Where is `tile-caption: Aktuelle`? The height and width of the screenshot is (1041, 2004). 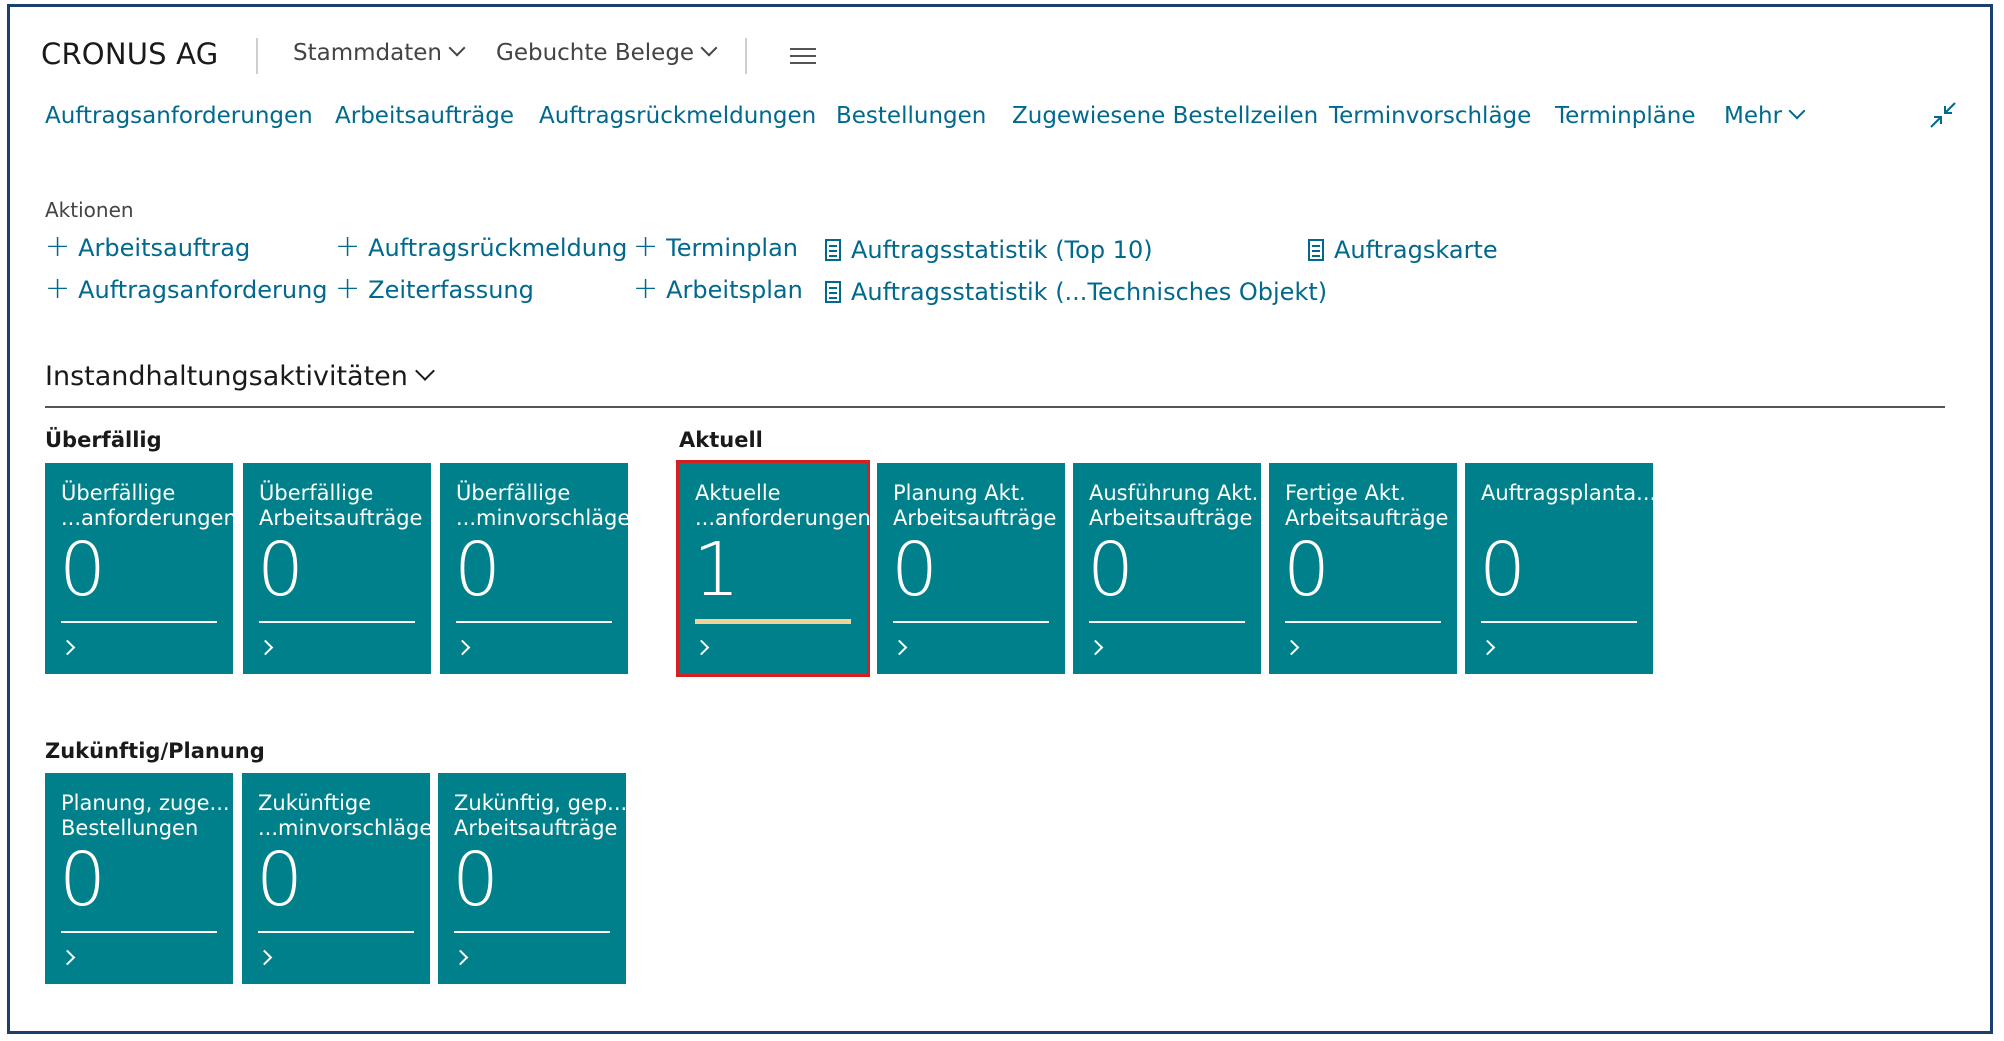 tile-caption: Aktuelle is located at coordinates (738, 493).